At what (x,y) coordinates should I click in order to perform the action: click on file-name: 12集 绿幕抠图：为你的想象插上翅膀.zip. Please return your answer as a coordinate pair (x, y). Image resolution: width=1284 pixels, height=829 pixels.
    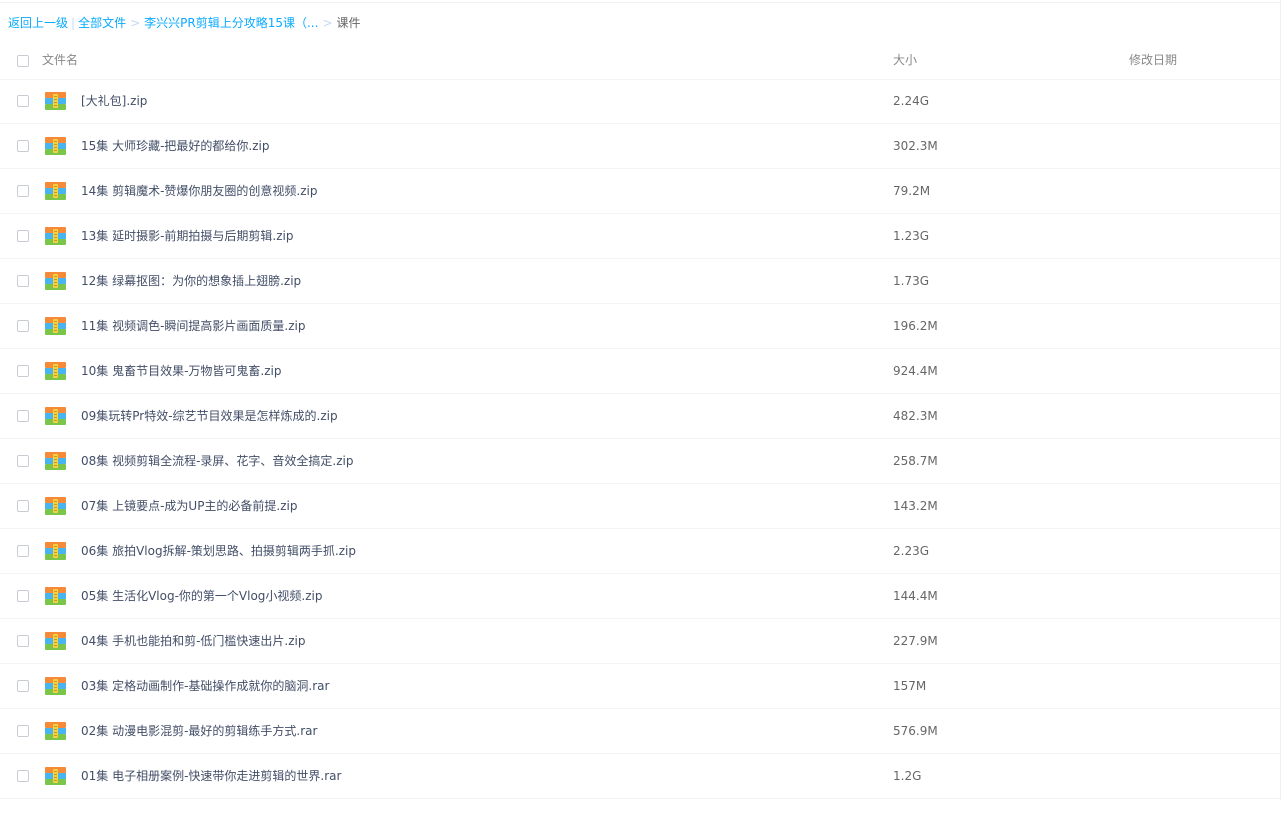
    Looking at the image, I should click on (191, 281).